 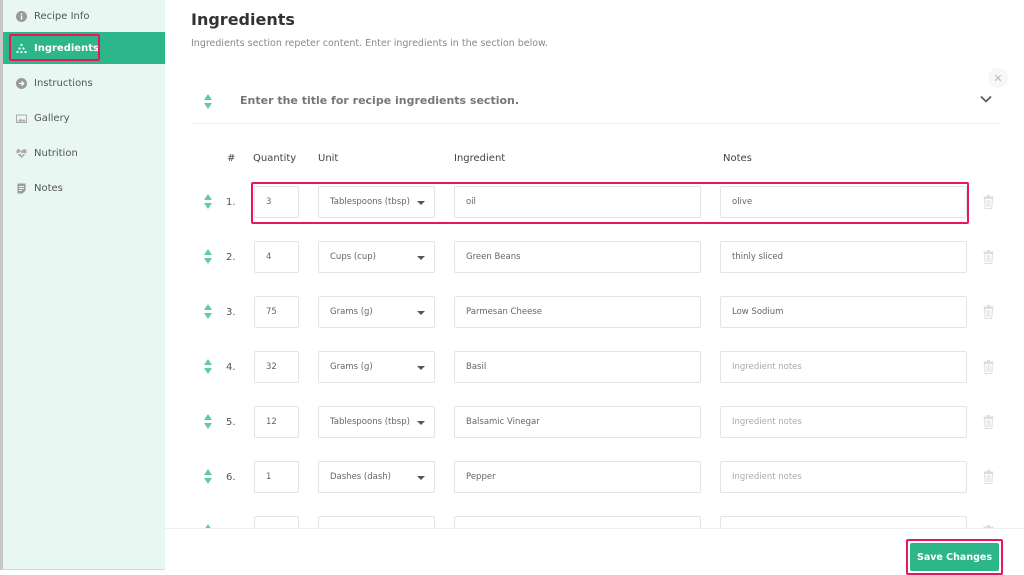 What do you see at coordinates (577, 477) in the screenshot?
I see `ingredient-input: Pepper` at bounding box center [577, 477].